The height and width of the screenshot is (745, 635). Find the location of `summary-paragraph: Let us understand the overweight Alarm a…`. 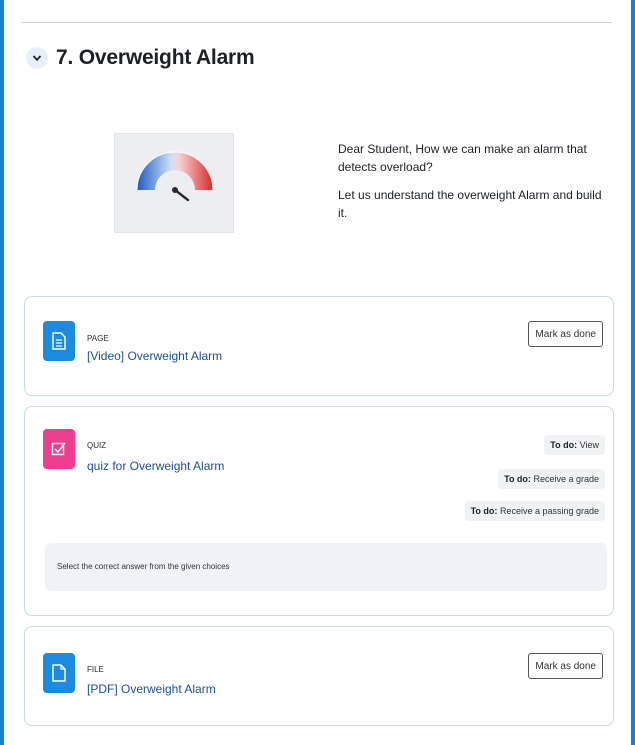

summary-paragraph: Let us understand the overweight Alarm a… is located at coordinates (470, 204).